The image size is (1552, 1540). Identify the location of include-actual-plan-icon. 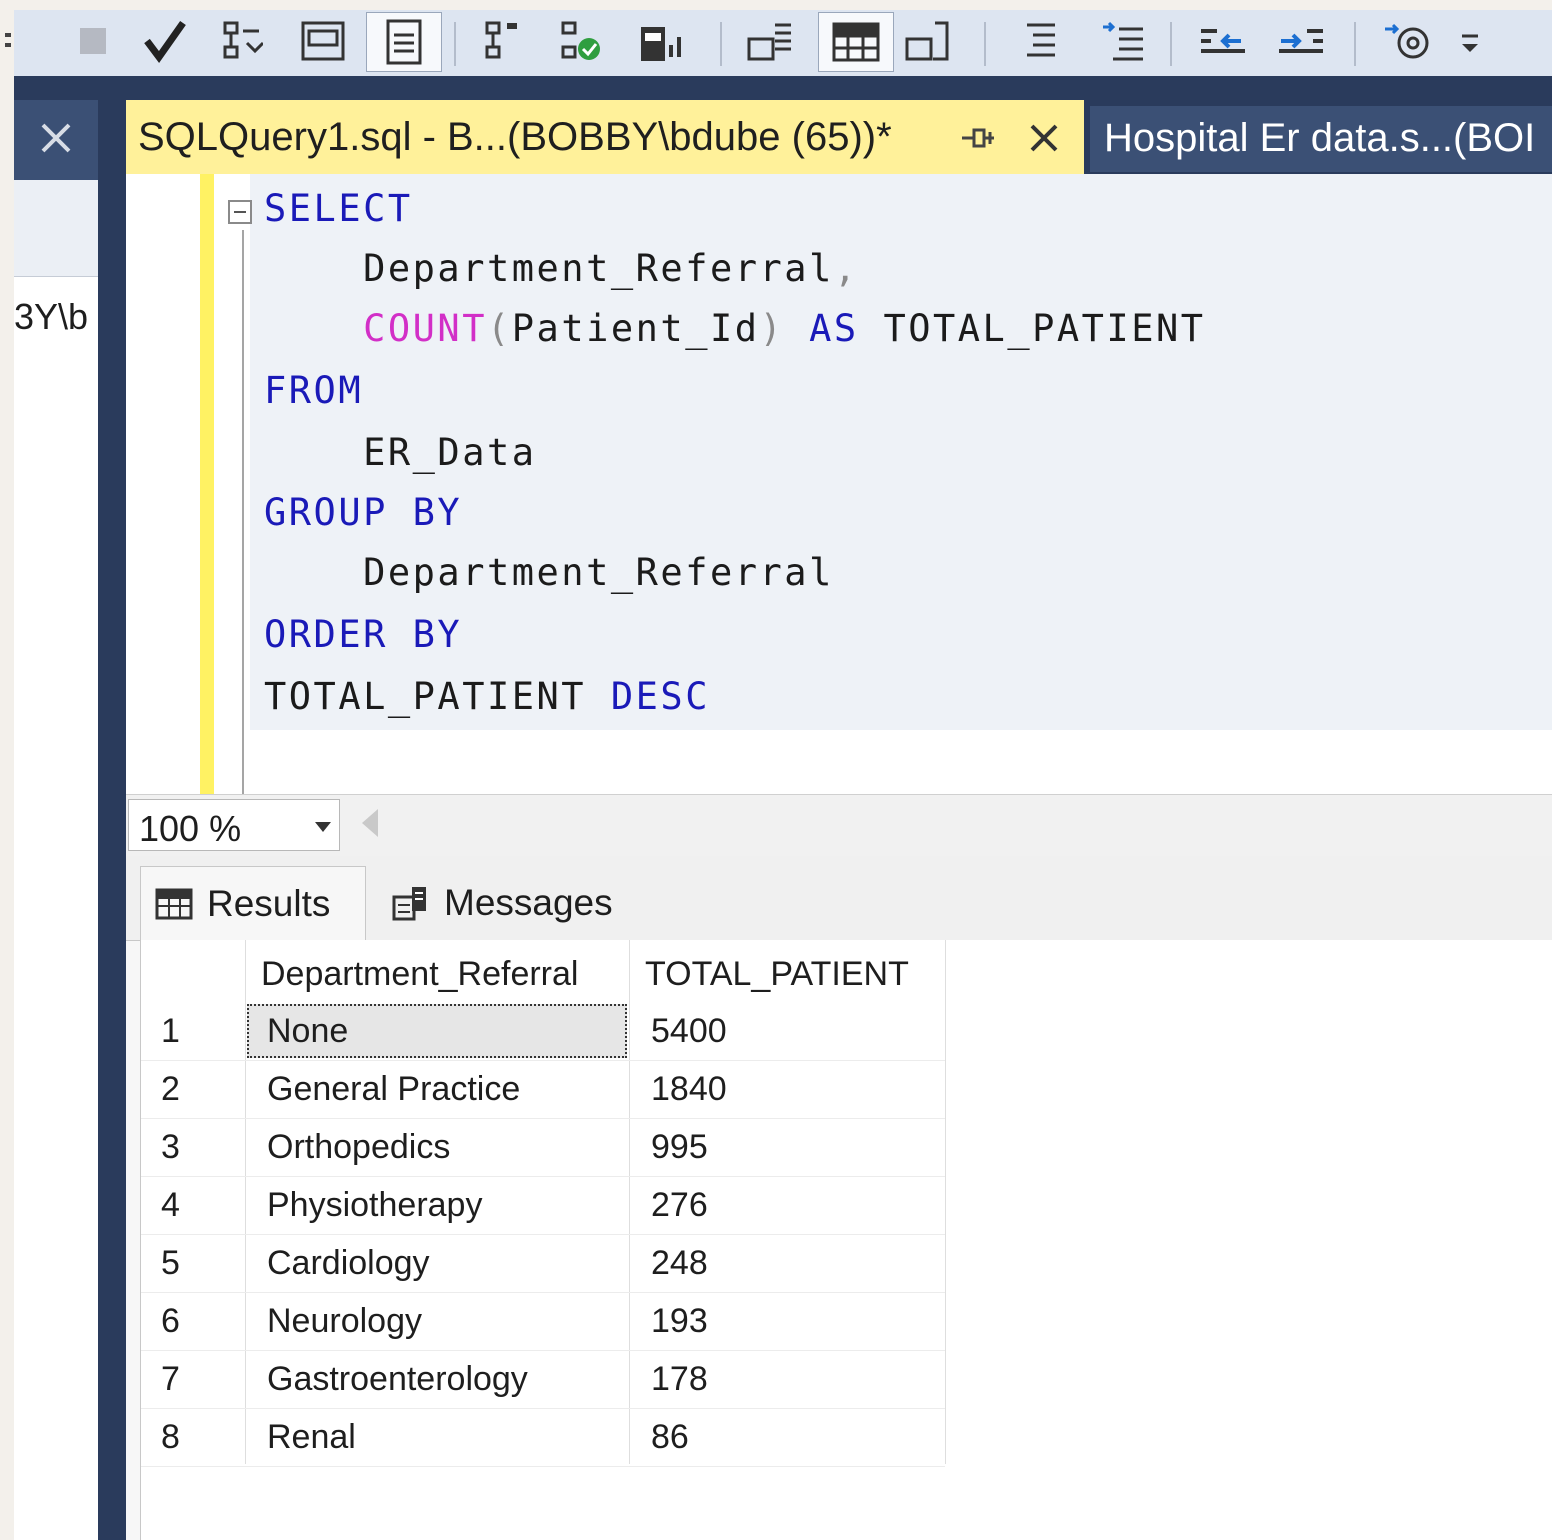
(501, 41).